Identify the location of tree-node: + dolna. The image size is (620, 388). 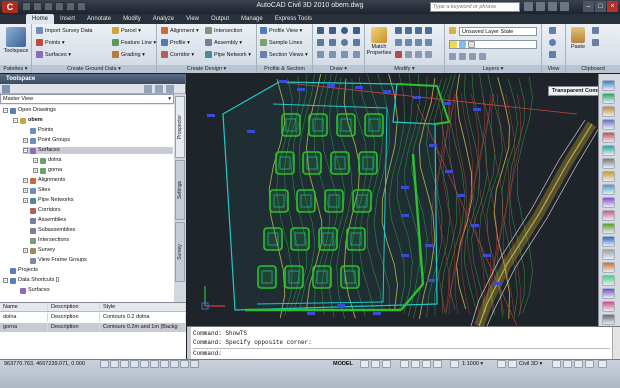
(47, 160).